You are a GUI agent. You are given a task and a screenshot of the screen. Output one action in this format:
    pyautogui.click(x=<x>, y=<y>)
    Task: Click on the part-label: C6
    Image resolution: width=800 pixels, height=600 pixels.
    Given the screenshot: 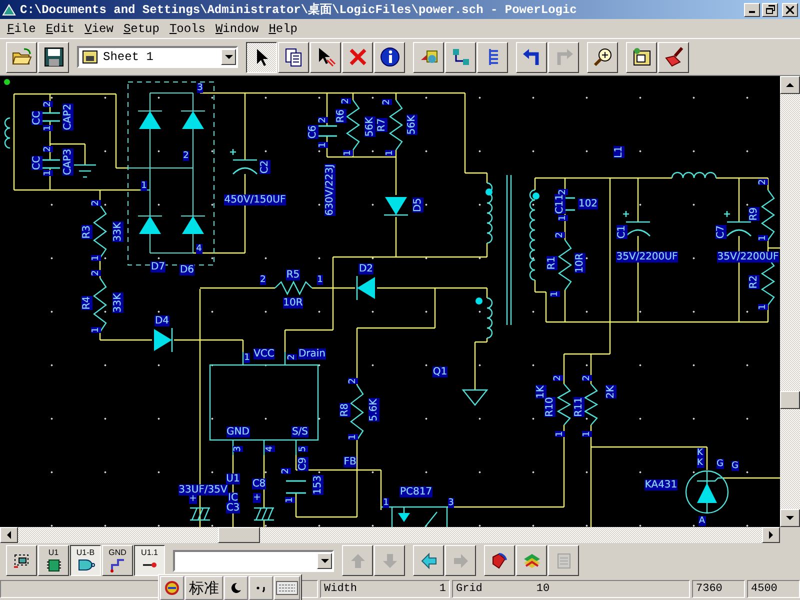 What is the action you would take?
    pyautogui.click(x=313, y=132)
    